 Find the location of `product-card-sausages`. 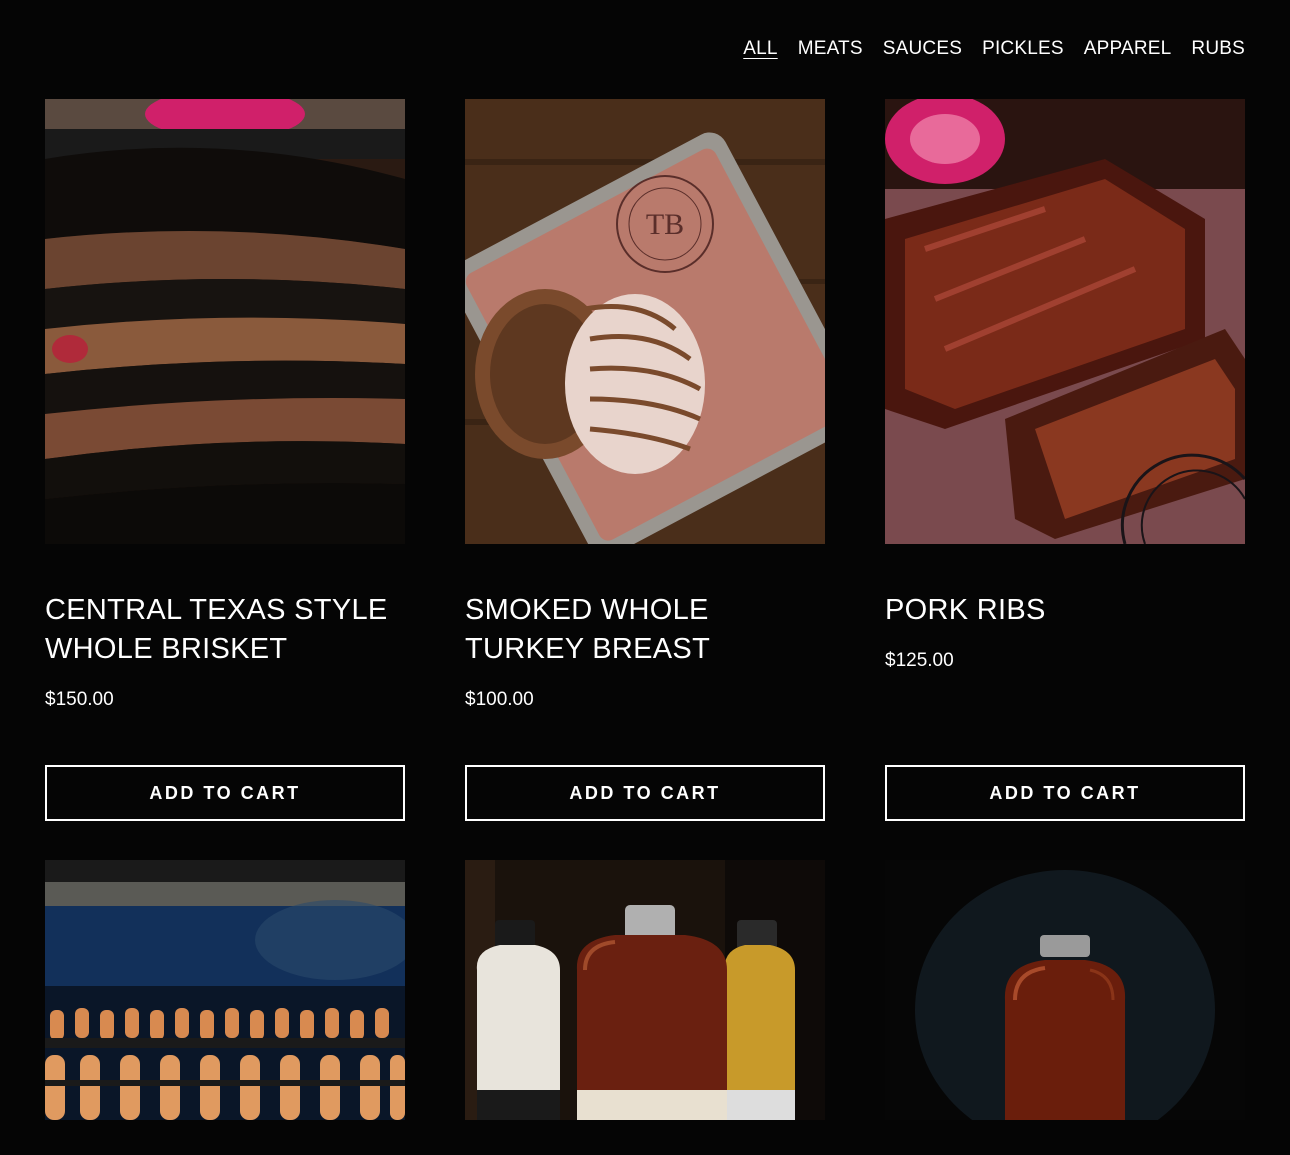

product-card-sausages is located at coordinates (225, 990).